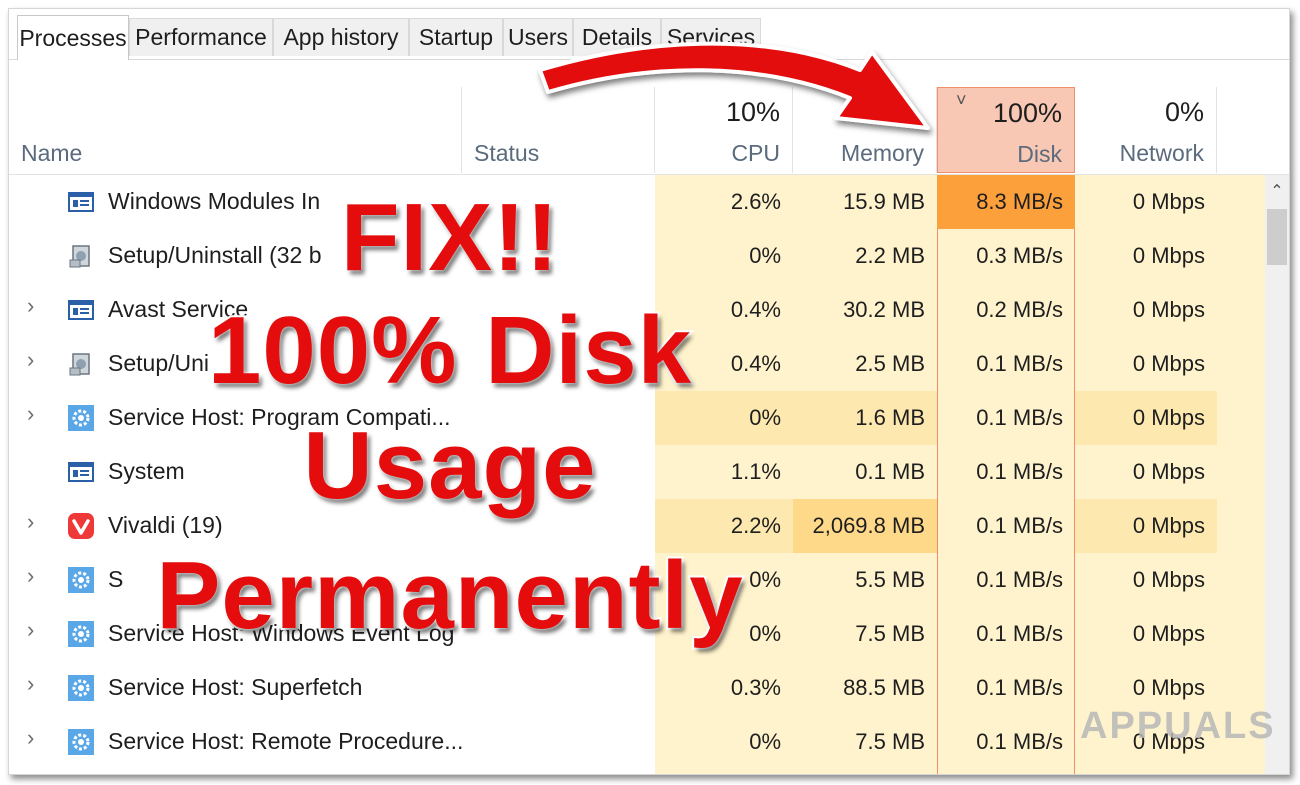  Describe the element at coordinates (765, 741) in the screenshot. I see `process-cpu: 0%` at that location.